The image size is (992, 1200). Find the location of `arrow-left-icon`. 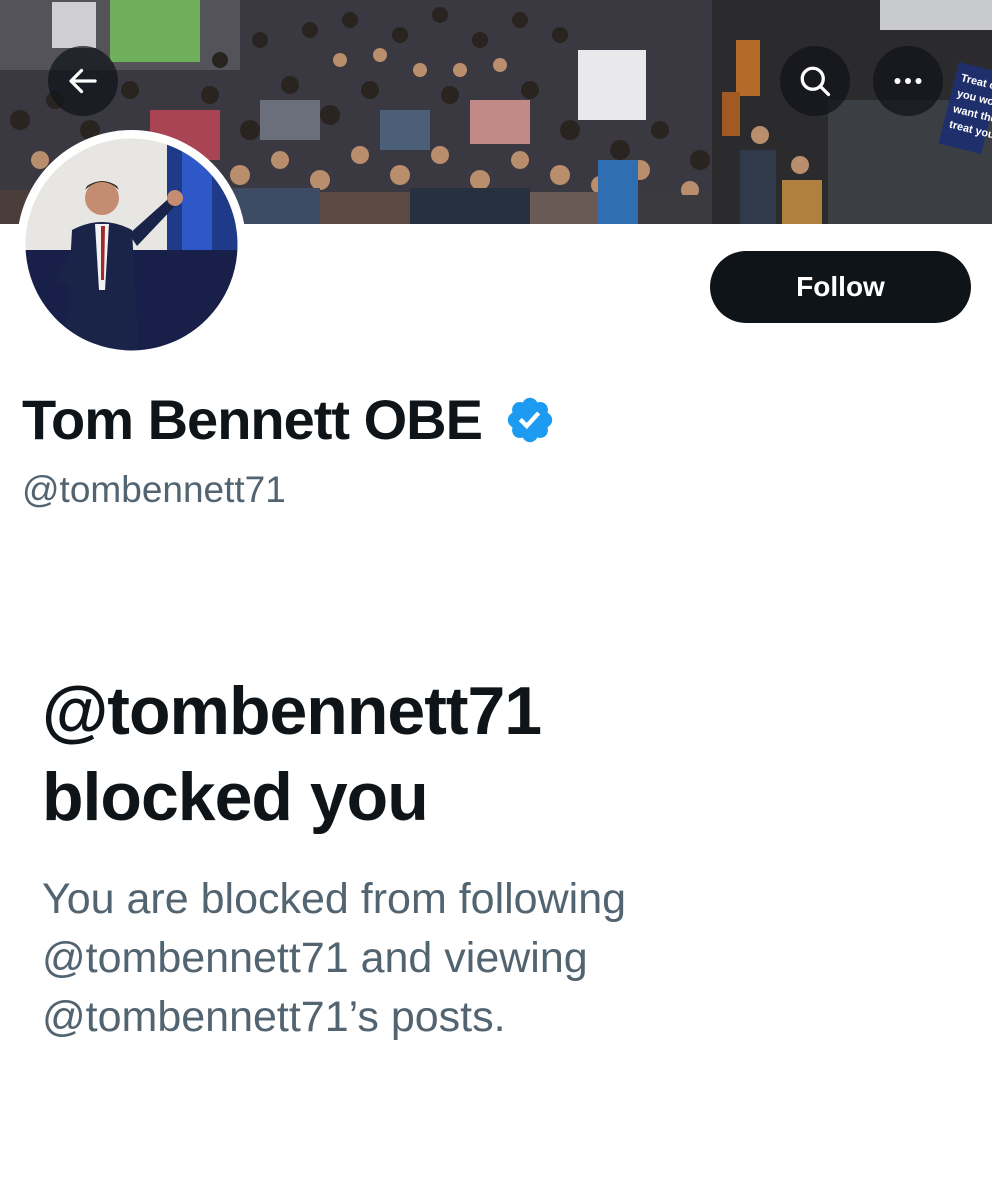

arrow-left-icon is located at coordinates (83, 81).